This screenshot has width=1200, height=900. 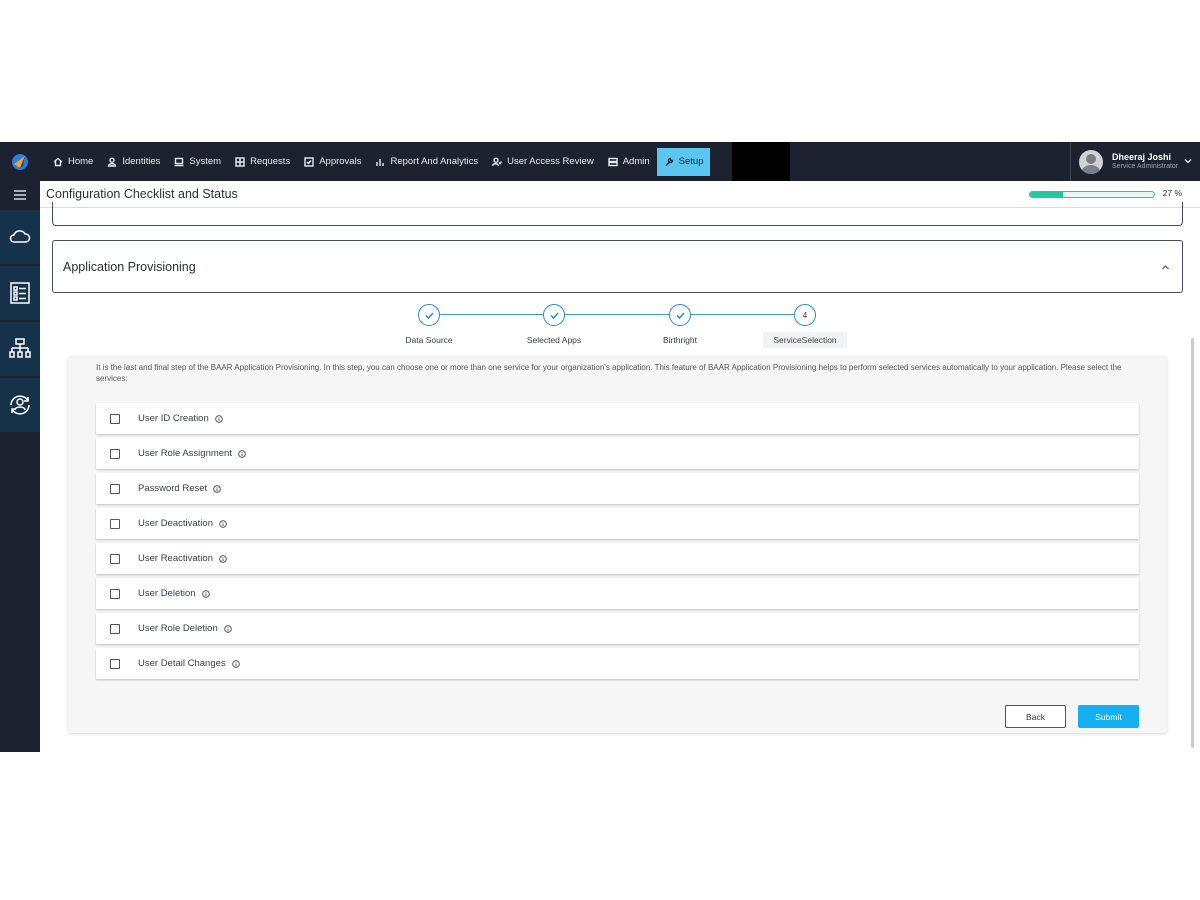 What do you see at coordinates (613, 161) in the screenshot?
I see `server-icon` at bounding box center [613, 161].